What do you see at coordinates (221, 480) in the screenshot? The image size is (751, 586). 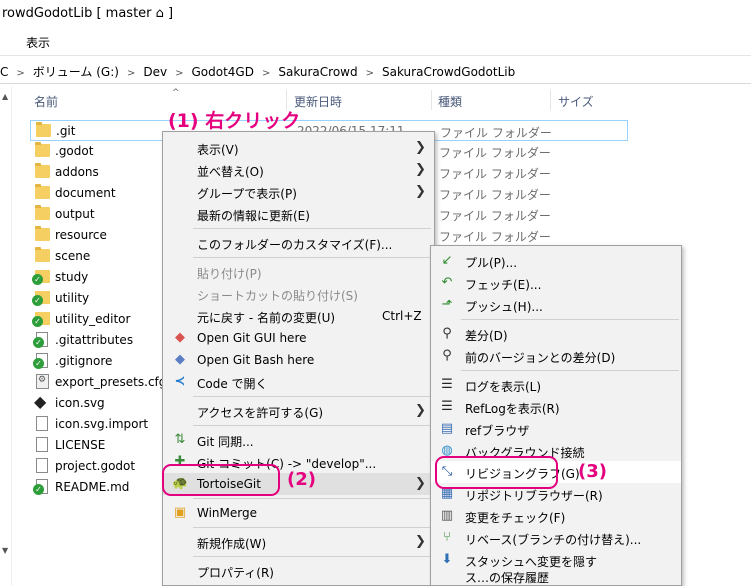 I see `highlight-tortoisegit` at bounding box center [221, 480].